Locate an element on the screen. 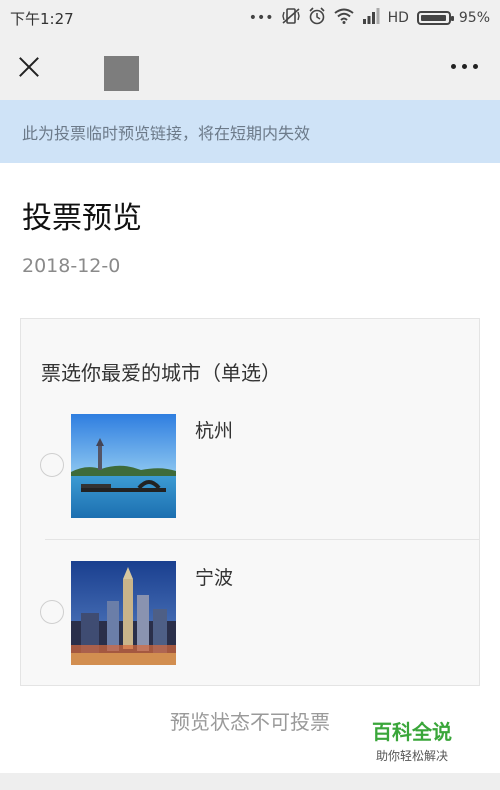 The image size is (500, 790). alarm-icon is located at coordinates (317, 18).